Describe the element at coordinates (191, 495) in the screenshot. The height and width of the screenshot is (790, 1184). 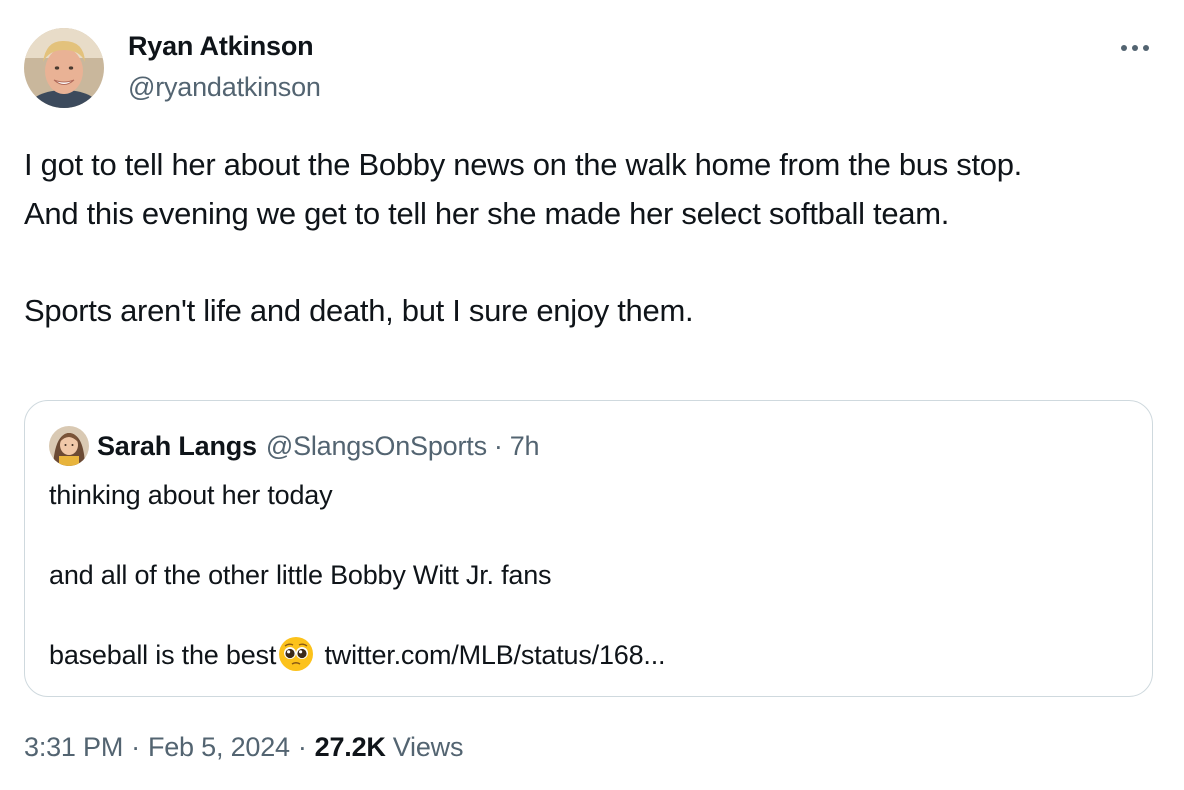
I see `quoted-text-line: thinking about her today` at that location.